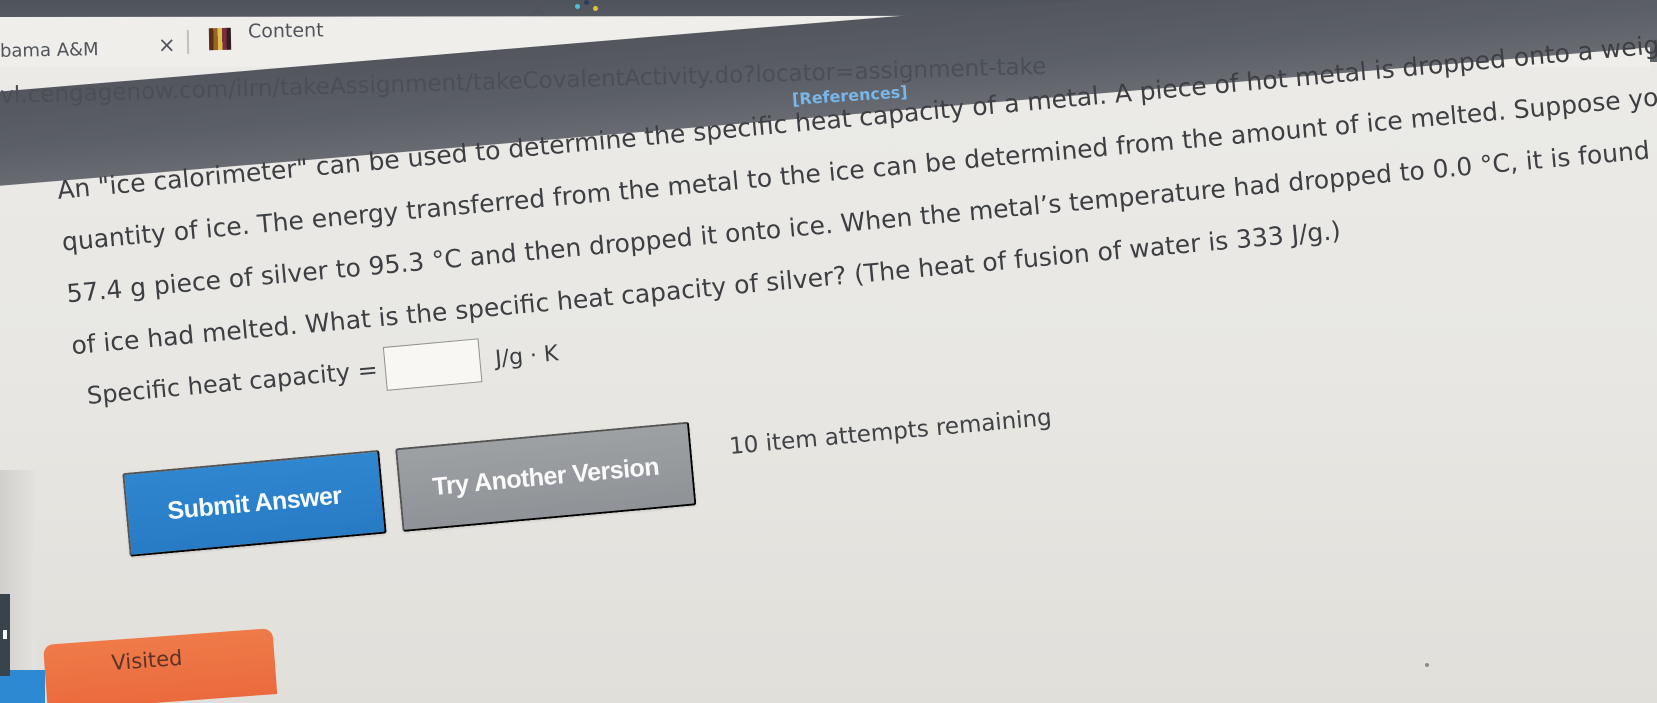  Describe the element at coordinates (254, 503) in the screenshot. I see `submit-answer-button: Submit Answer` at that location.